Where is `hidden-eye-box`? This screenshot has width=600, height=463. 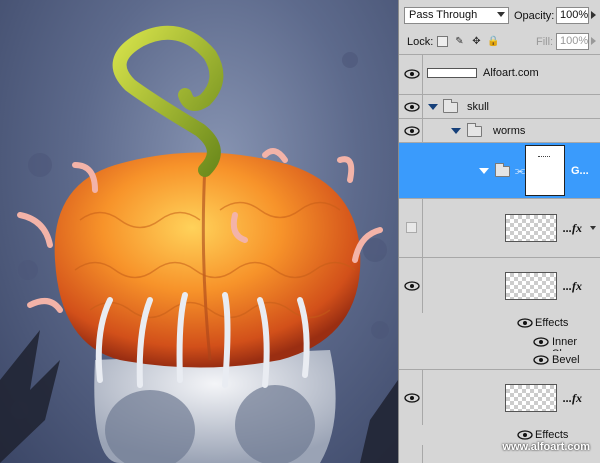
hidden-eye-box is located at coordinates (411, 227).